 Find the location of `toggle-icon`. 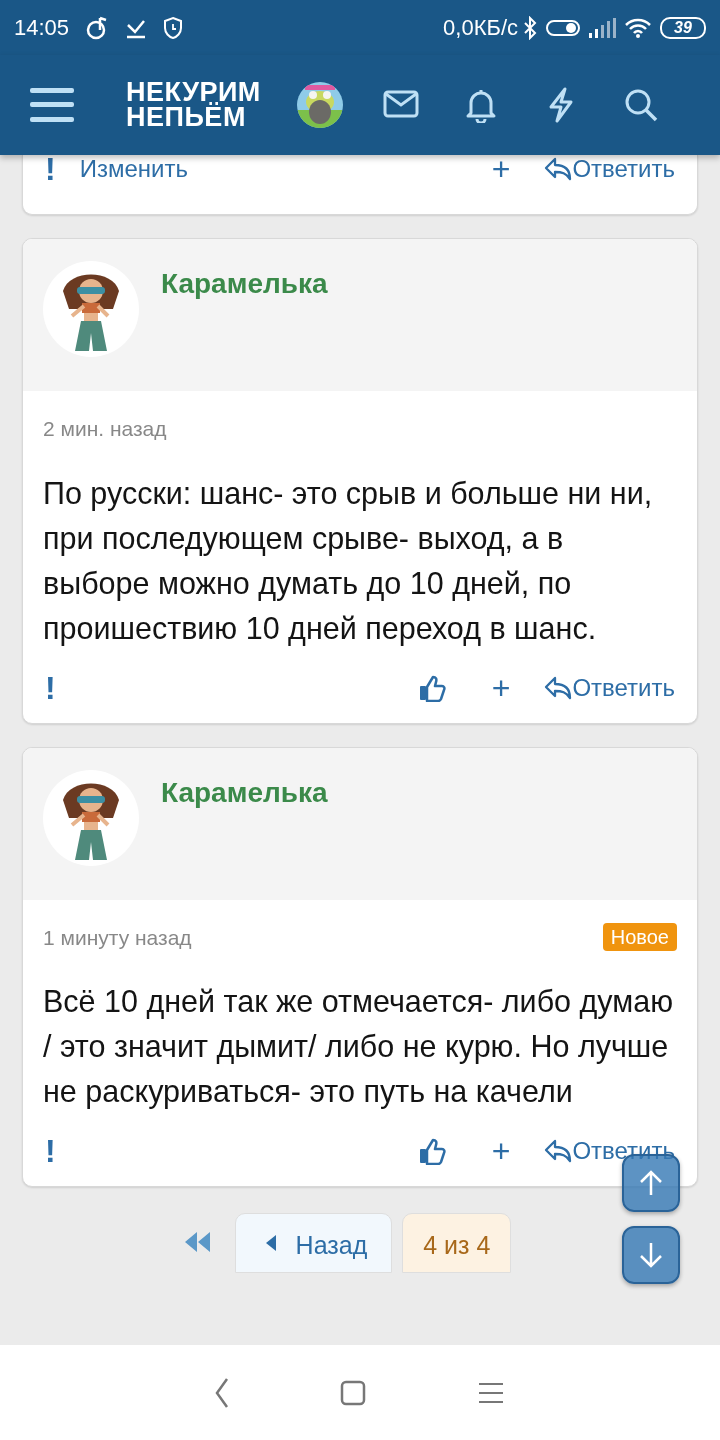

toggle-icon is located at coordinates (563, 27).